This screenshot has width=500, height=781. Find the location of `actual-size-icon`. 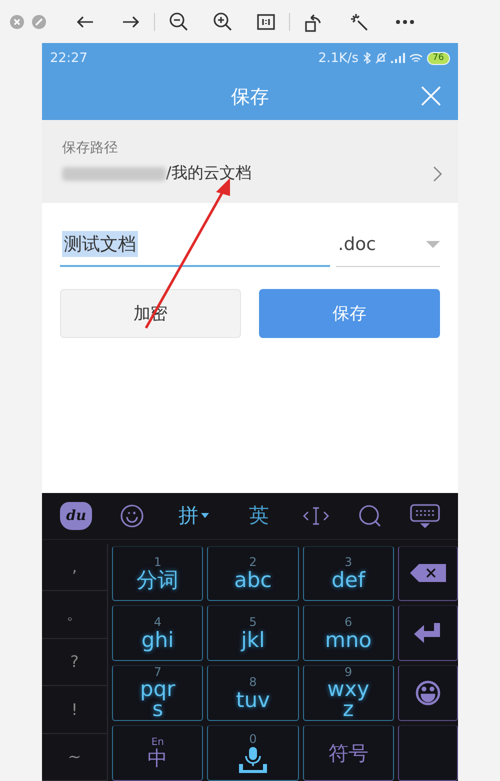

actual-size-icon is located at coordinates (266, 22).